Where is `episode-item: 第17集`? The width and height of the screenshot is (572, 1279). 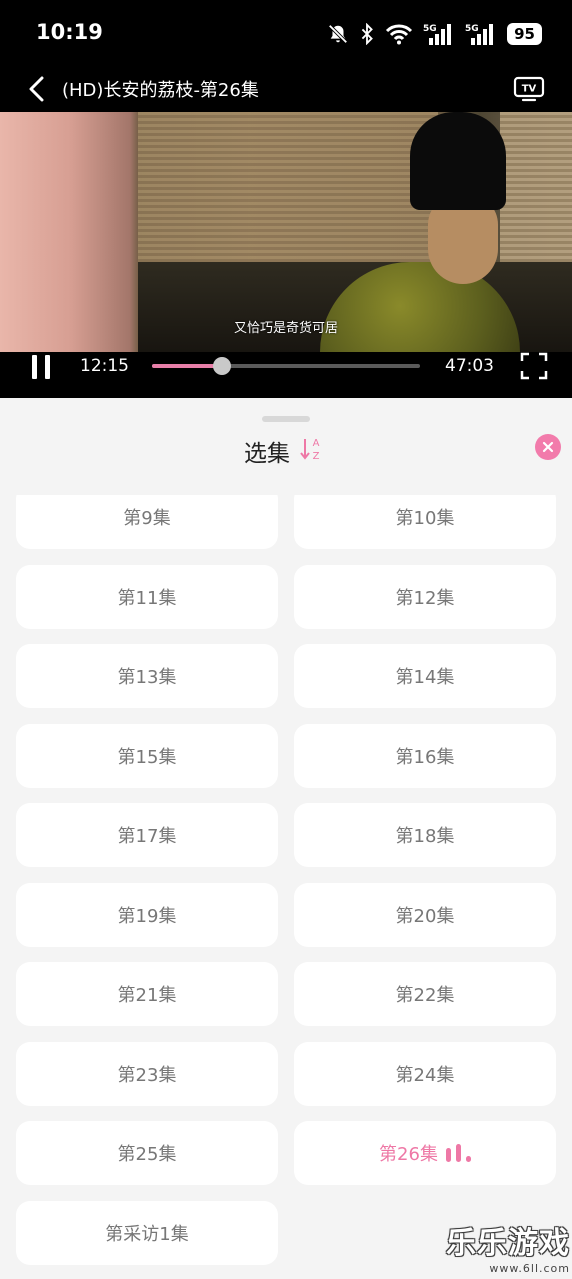
episode-item: 第17集 is located at coordinates (147, 835).